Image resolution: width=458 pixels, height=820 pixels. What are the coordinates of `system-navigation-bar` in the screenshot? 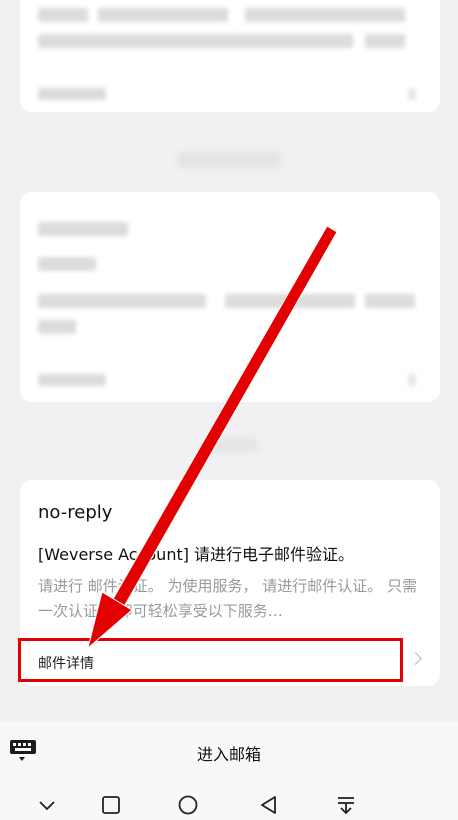 It's located at (229, 799).